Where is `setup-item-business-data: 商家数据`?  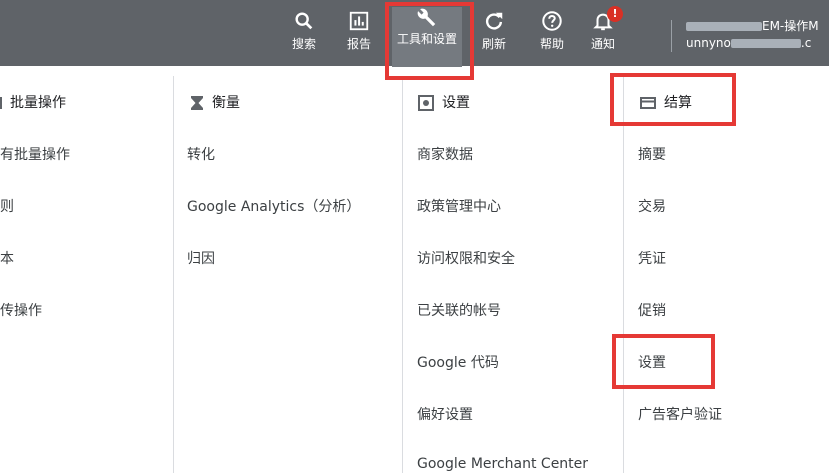 setup-item-business-data: 商家数据 is located at coordinates (445, 154).